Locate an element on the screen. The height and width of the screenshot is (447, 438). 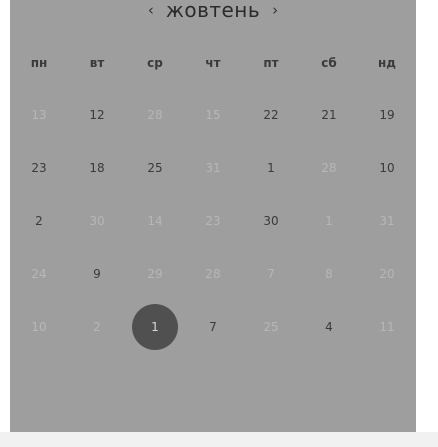
day-number: 19 is located at coordinates (387, 115).